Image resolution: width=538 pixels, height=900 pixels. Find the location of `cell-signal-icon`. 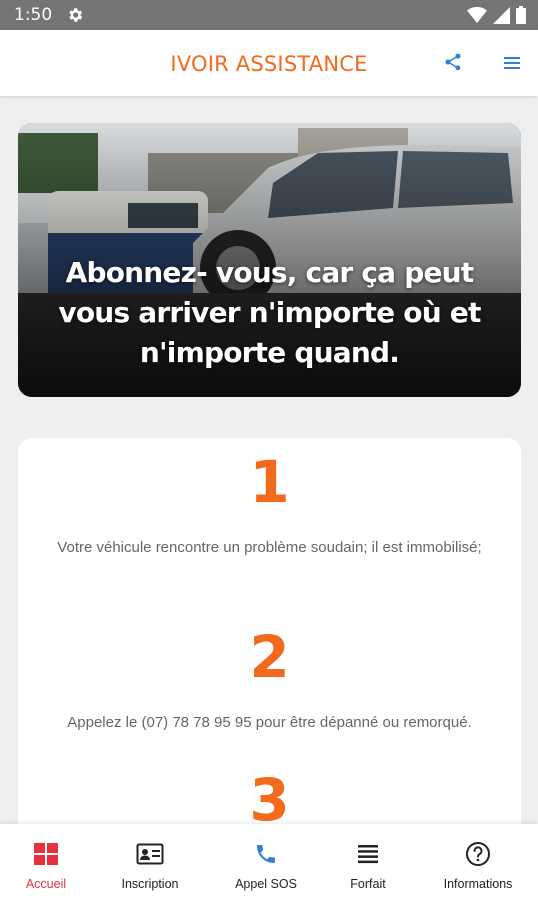

cell-signal-icon is located at coordinates (501, 15).